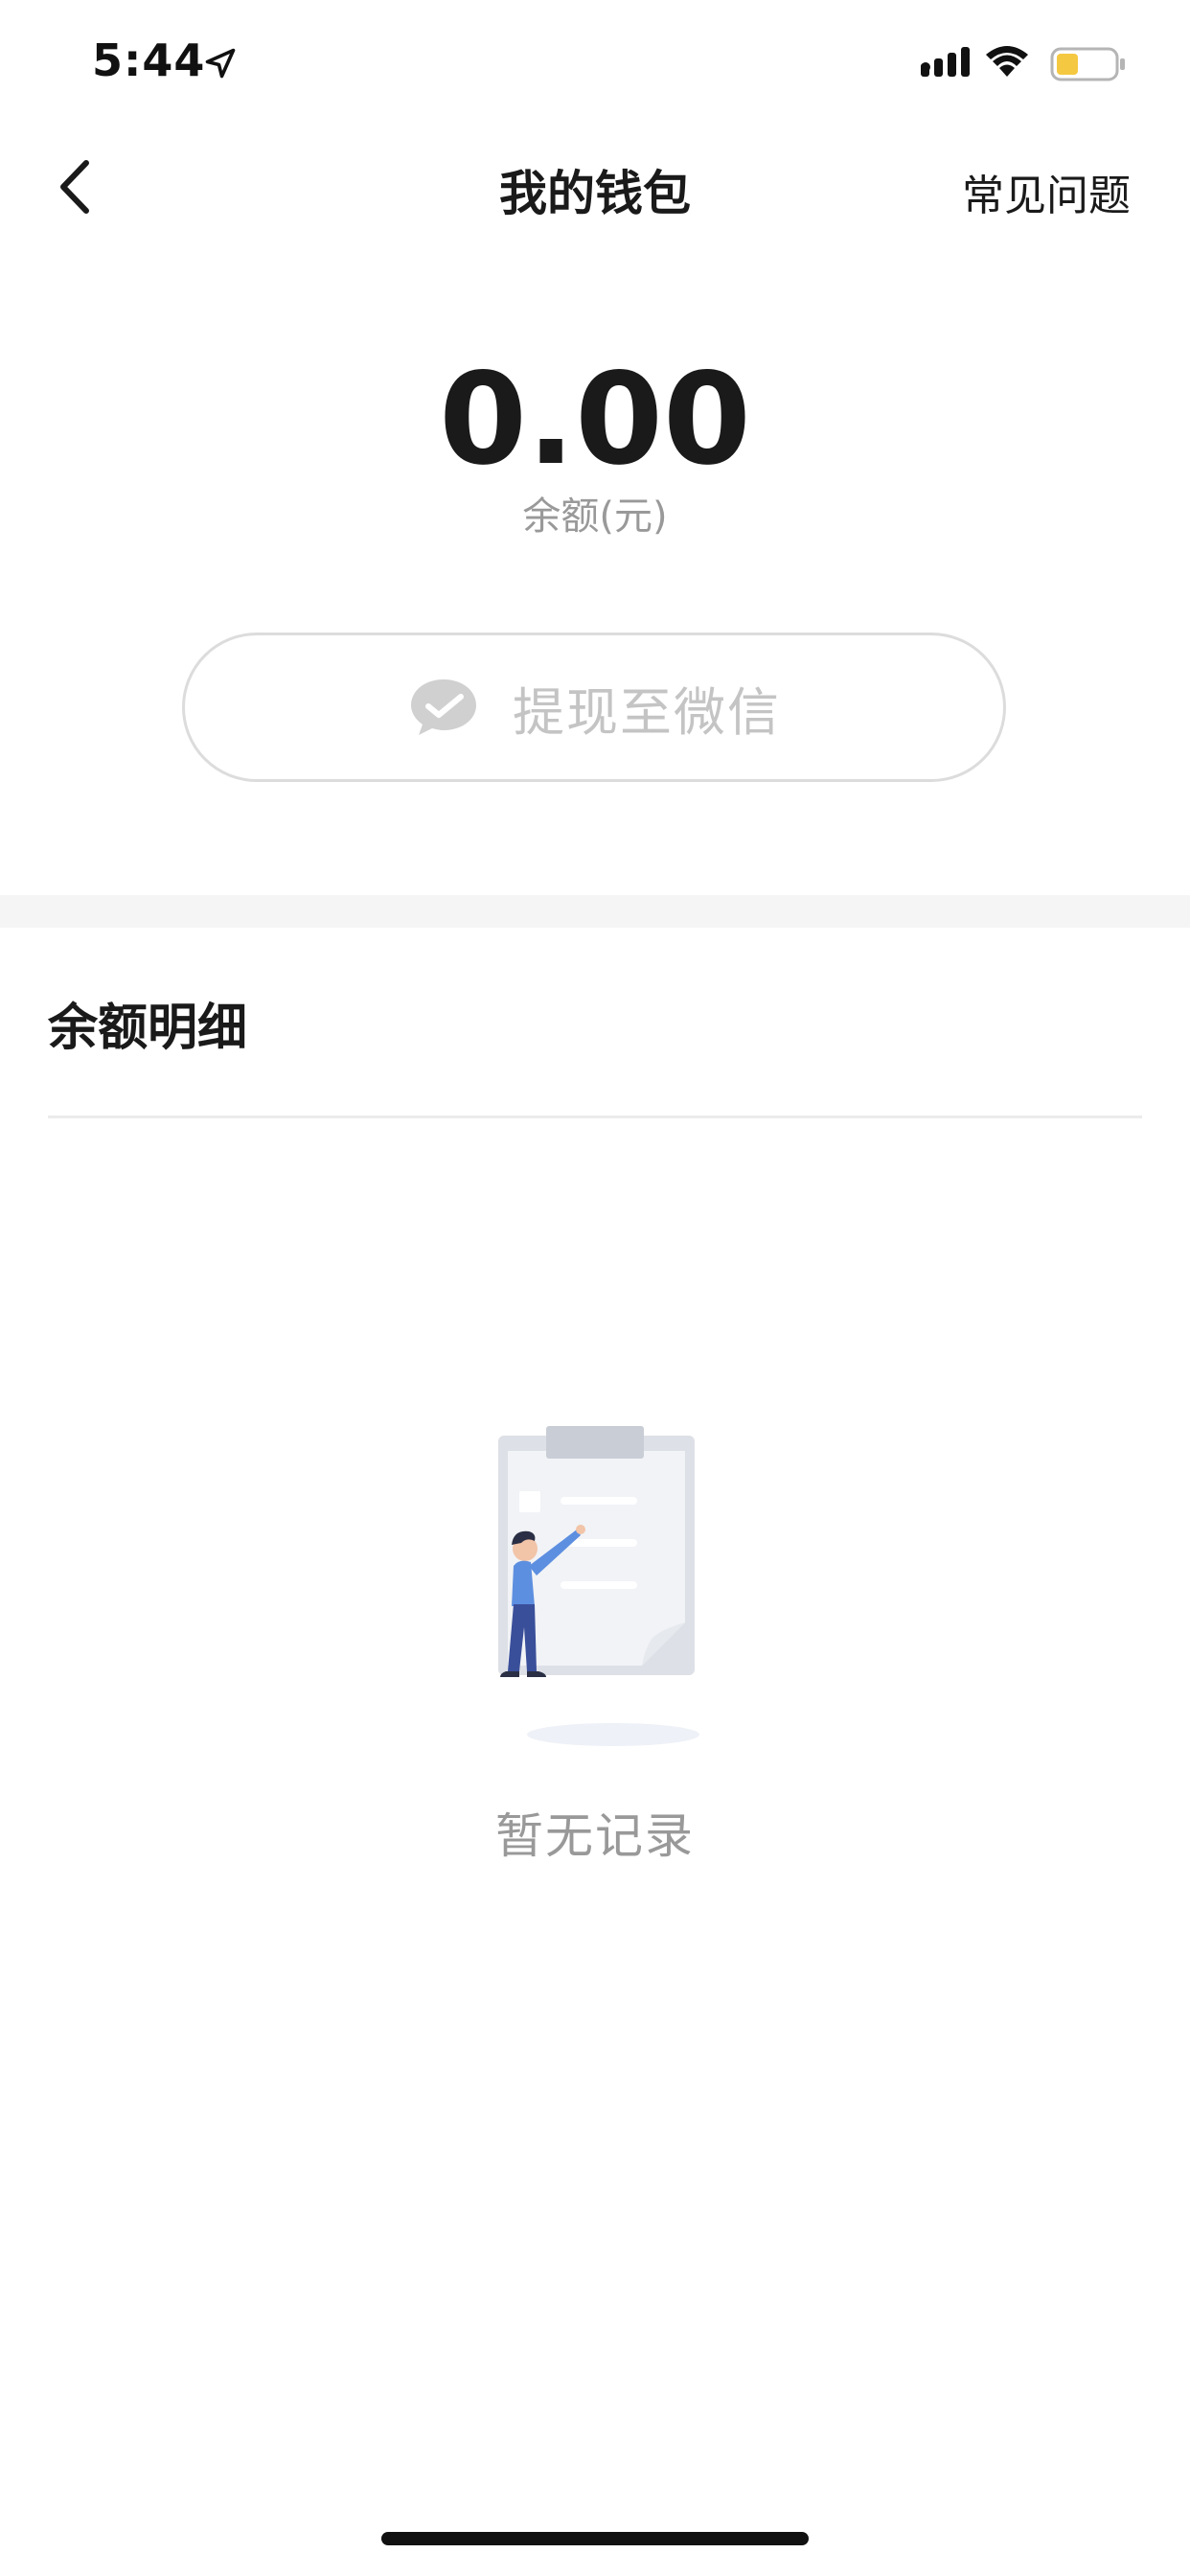 Image resolution: width=1190 pixels, height=2576 pixels. I want to click on balance-details-heading: 余额明细, so click(148, 1028).